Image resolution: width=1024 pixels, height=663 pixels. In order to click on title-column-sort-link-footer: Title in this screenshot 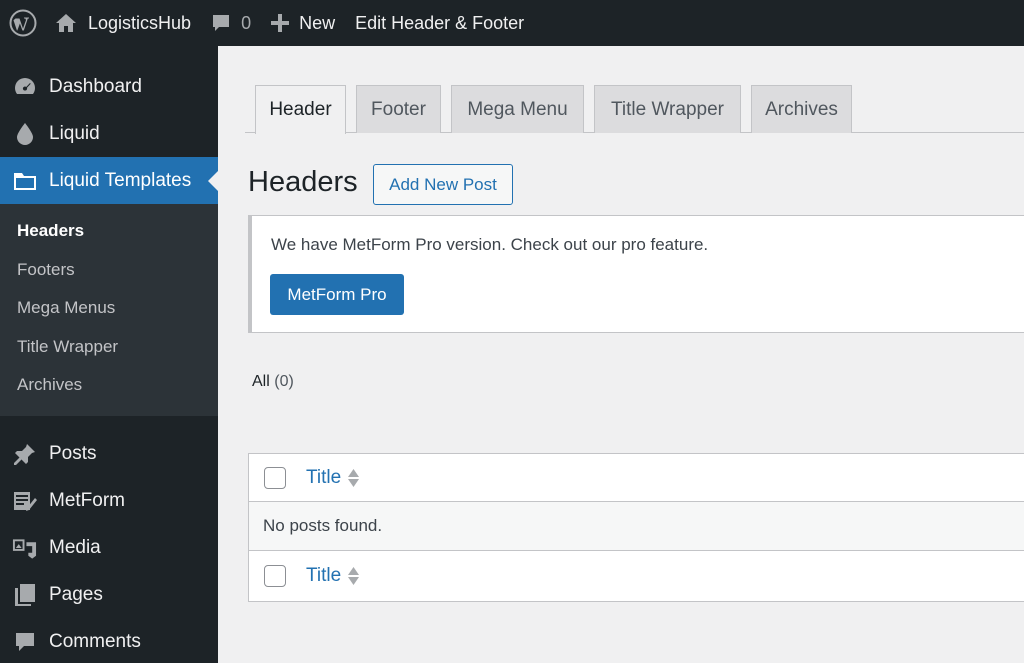, I will do `click(333, 576)`.